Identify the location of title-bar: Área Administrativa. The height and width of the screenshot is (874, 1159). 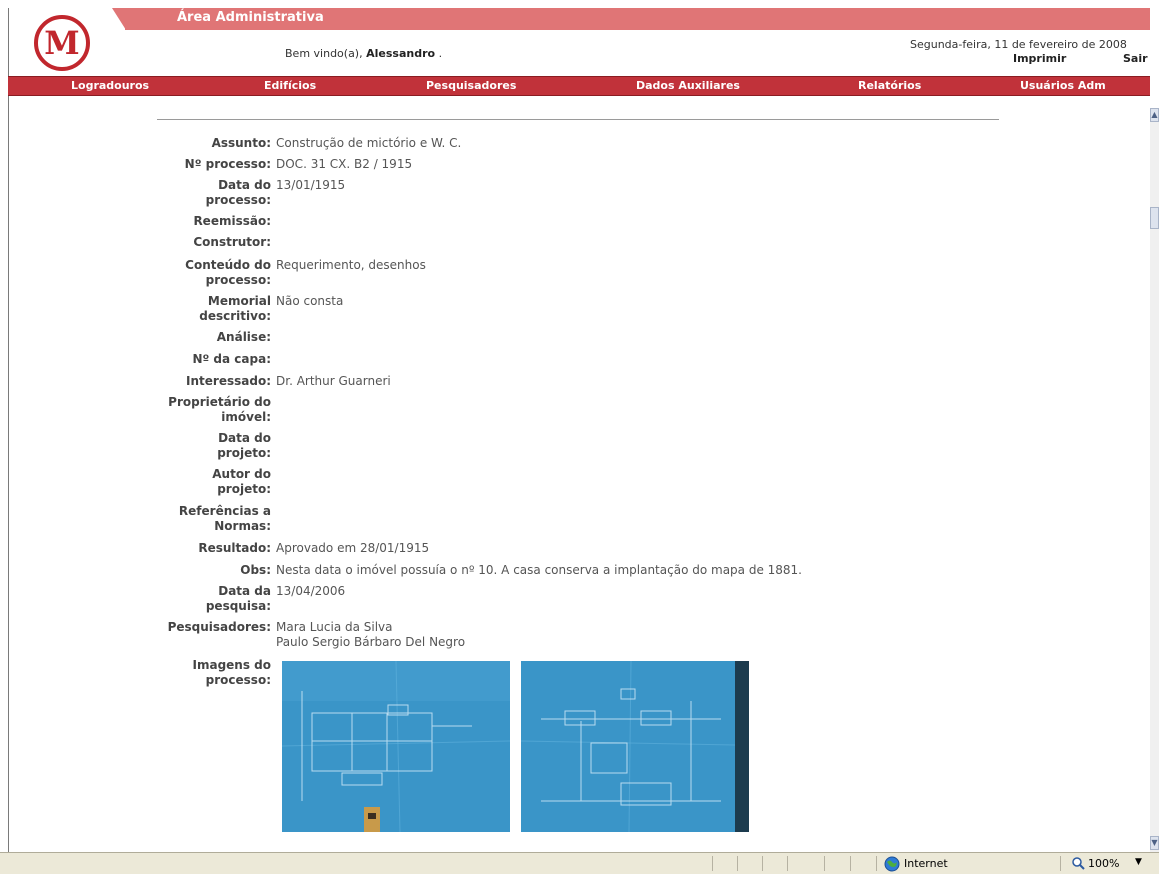
(637, 19).